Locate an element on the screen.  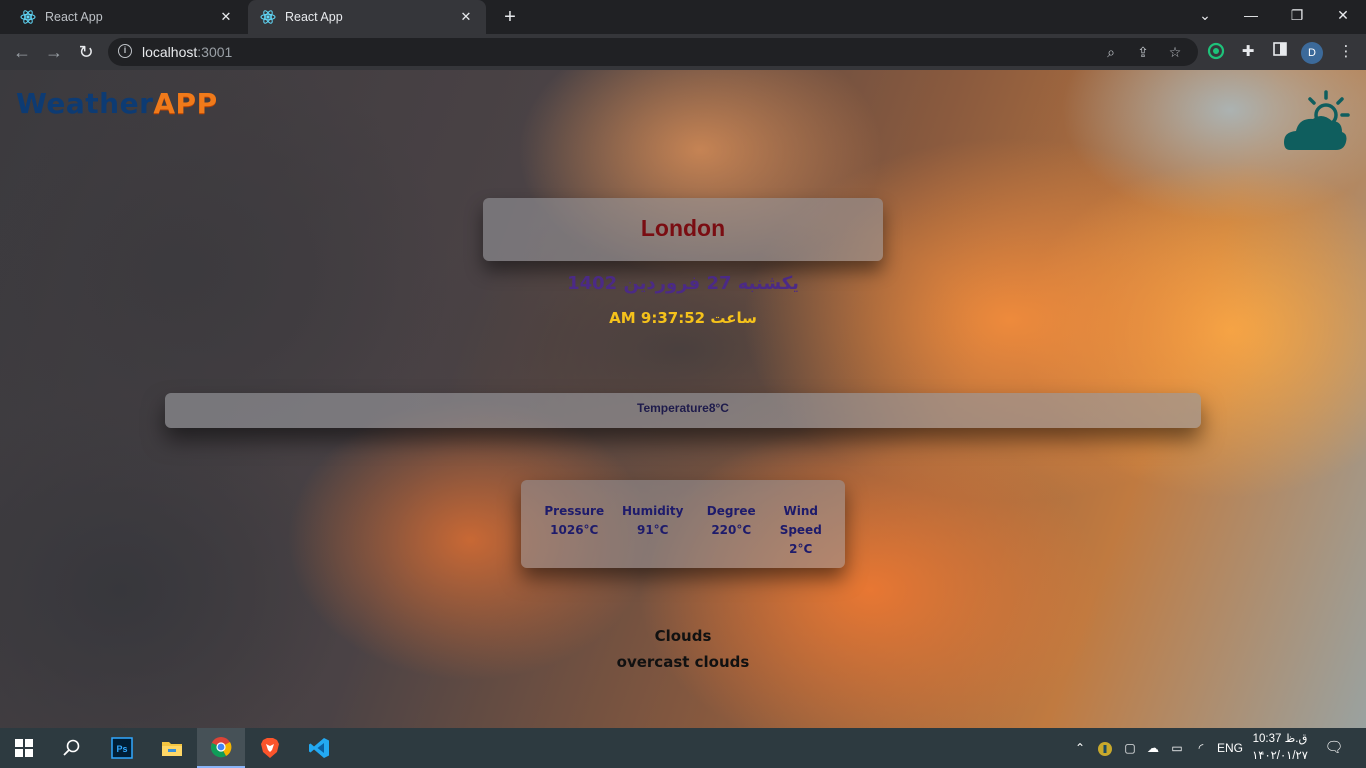
browser-tab-2: React App ✕ is located at coordinates (367, 17).